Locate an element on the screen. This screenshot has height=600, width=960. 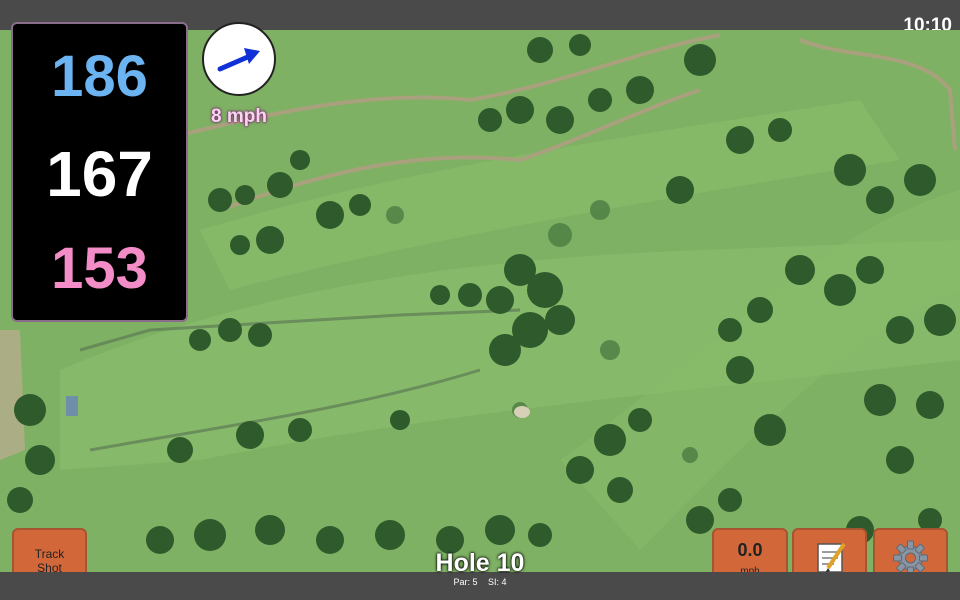
middle-distance: 167 is located at coordinates (99, 174).